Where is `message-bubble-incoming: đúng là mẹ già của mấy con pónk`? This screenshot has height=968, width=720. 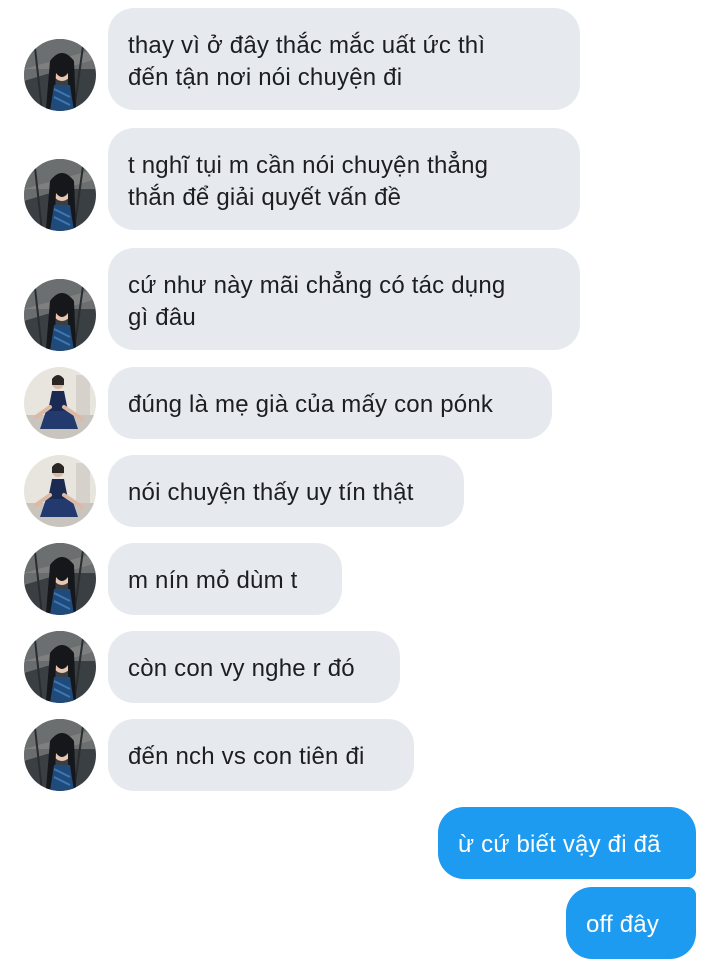
message-bubble-incoming: đúng là mẹ già của mấy con pónk is located at coordinates (330, 403).